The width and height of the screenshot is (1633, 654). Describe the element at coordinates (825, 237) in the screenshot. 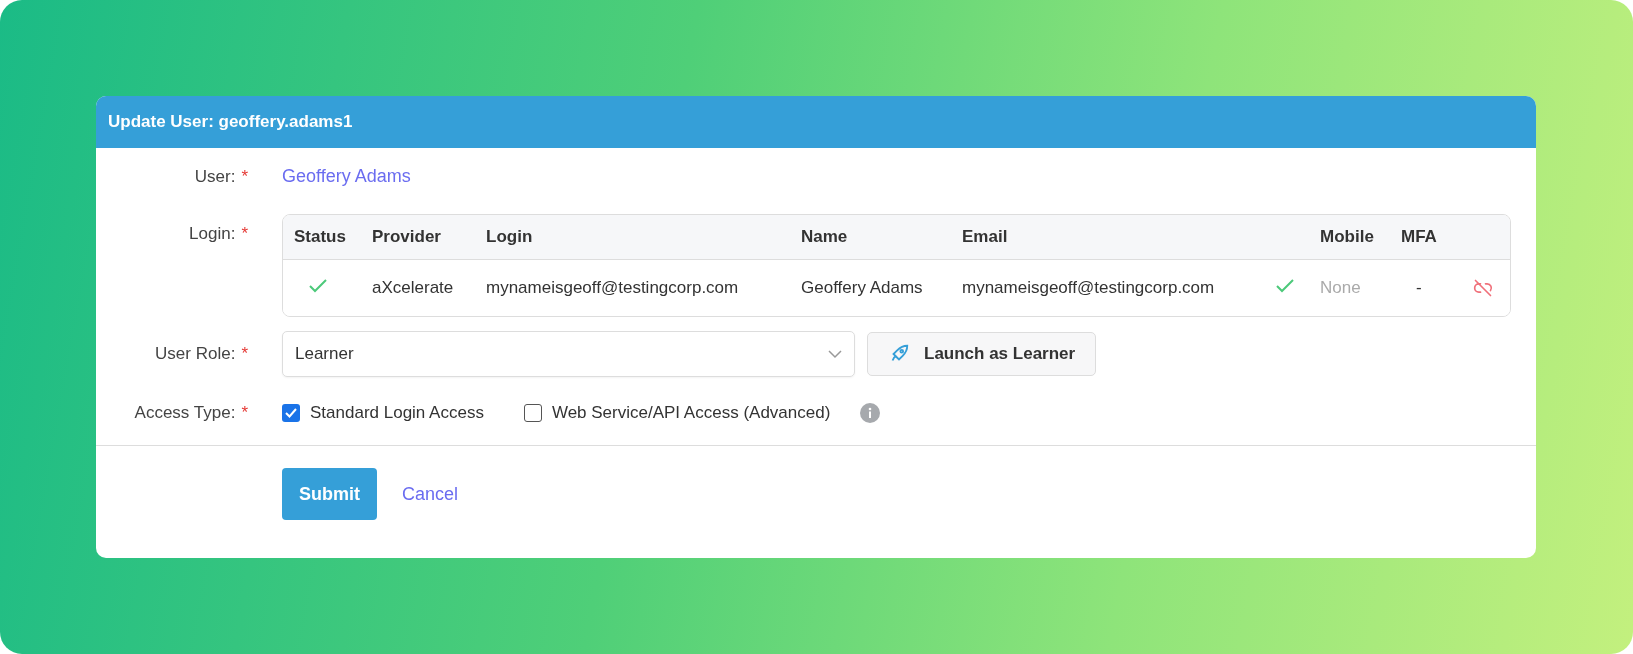

I see `column-header: Name` at that location.